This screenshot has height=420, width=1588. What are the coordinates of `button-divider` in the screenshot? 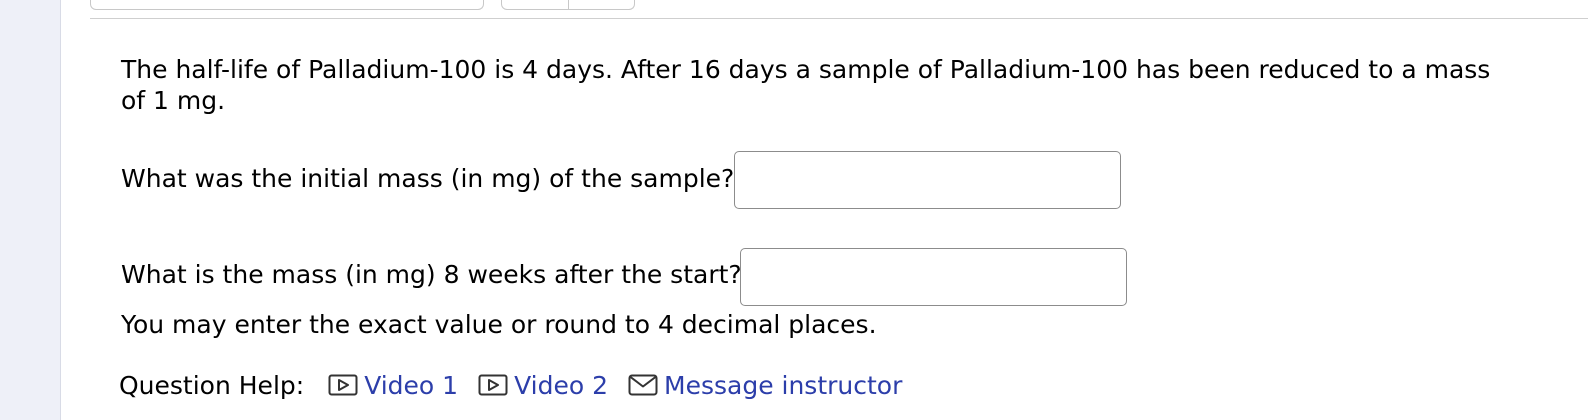 It's located at (568, 4).